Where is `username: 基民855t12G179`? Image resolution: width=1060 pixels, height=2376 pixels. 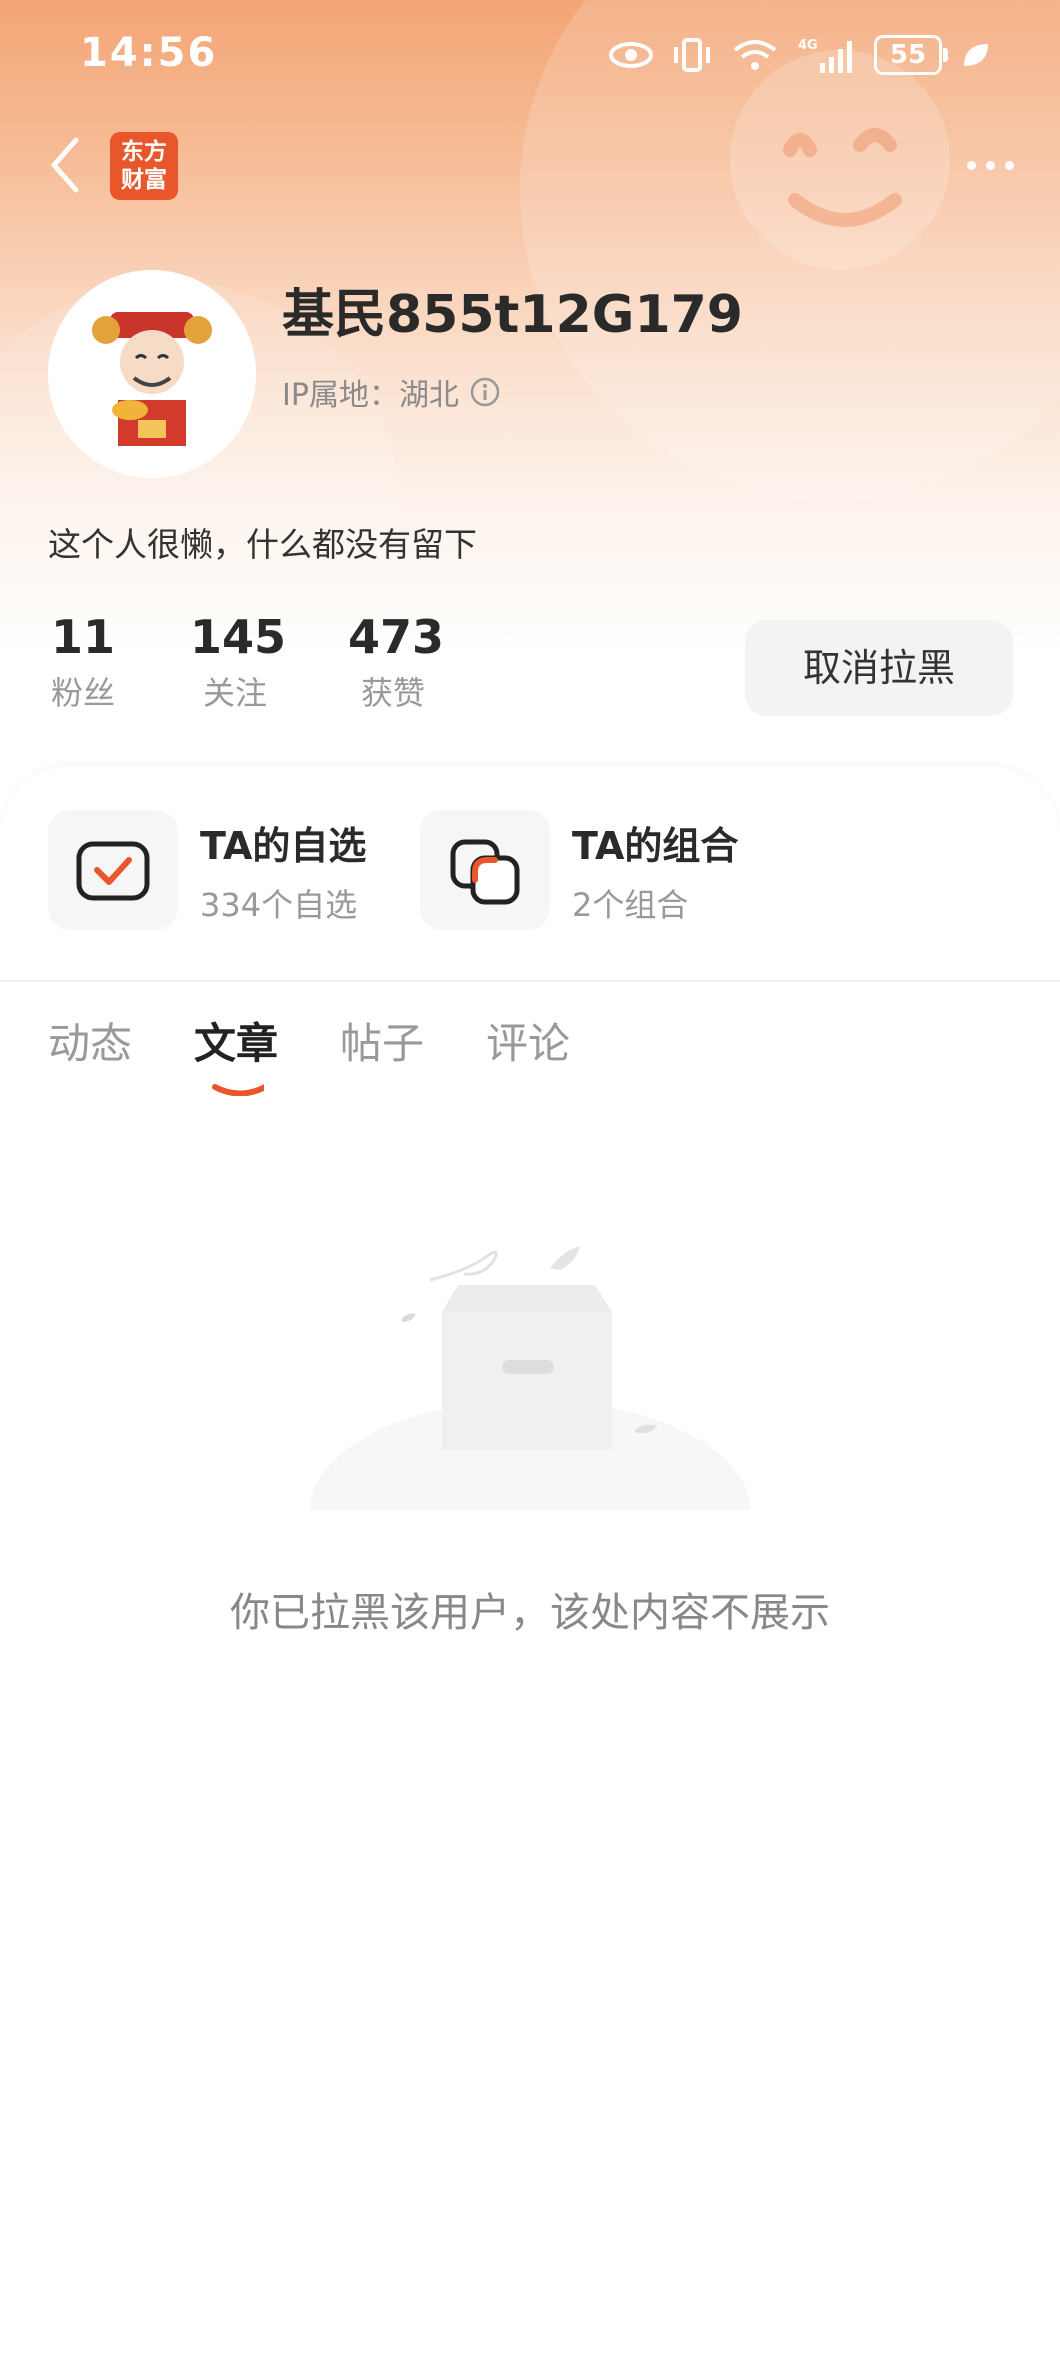
username: 基民855t12G179 is located at coordinates (512, 315).